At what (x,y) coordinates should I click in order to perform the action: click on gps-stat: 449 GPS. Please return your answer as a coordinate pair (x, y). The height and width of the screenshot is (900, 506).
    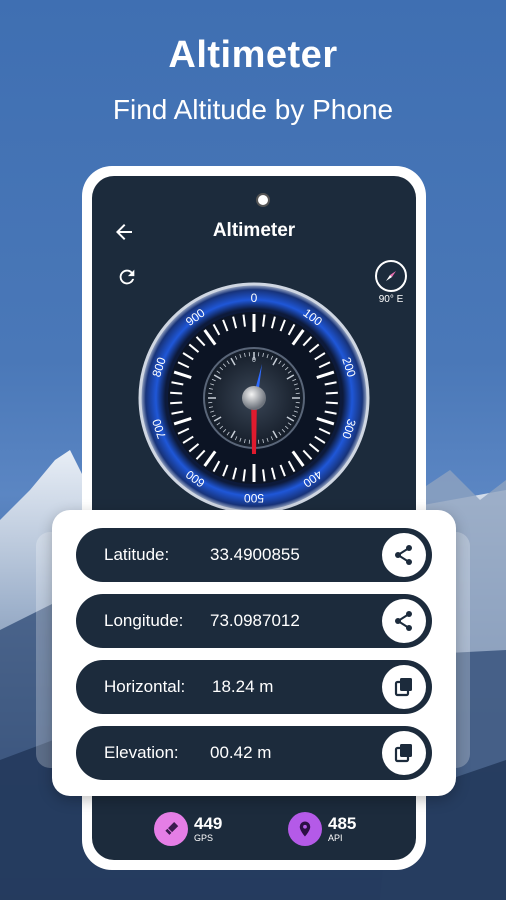
    Looking at the image, I should click on (188, 829).